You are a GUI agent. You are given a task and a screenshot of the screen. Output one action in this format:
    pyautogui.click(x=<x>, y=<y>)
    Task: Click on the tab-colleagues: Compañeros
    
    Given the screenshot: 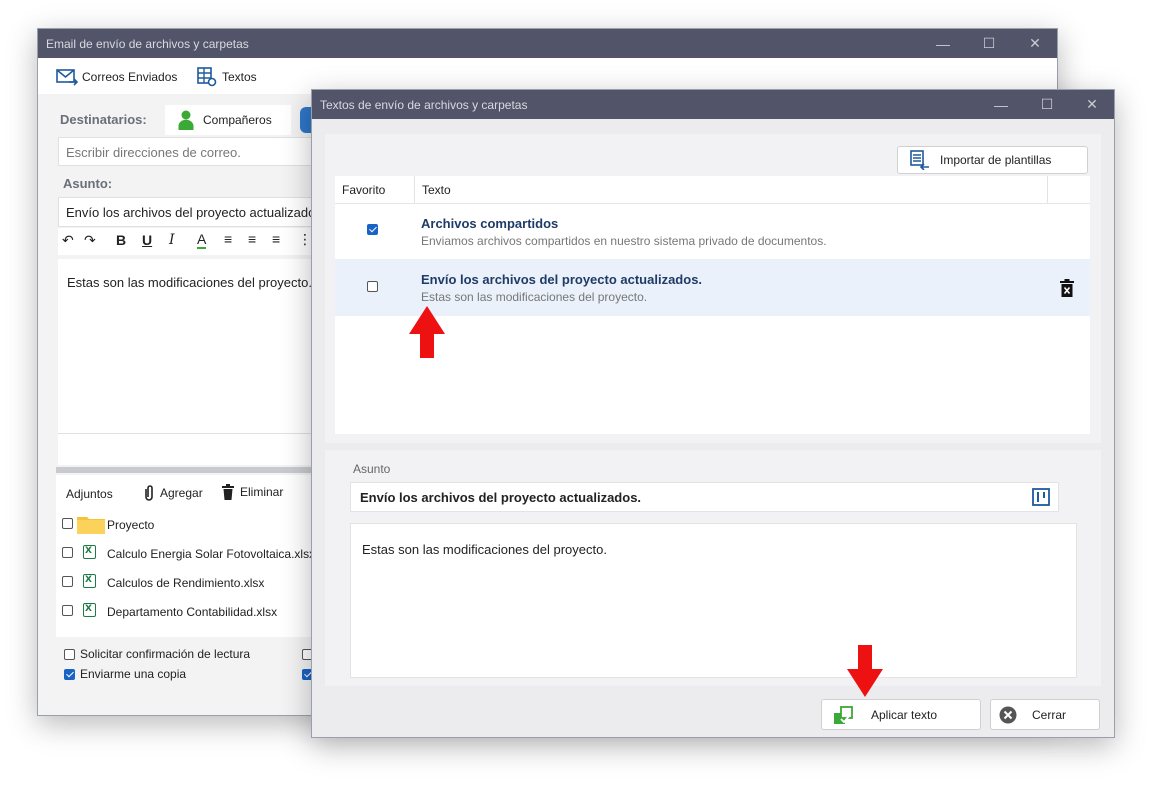 What is the action you would take?
    pyautogui.click(x=228, y=120)
    